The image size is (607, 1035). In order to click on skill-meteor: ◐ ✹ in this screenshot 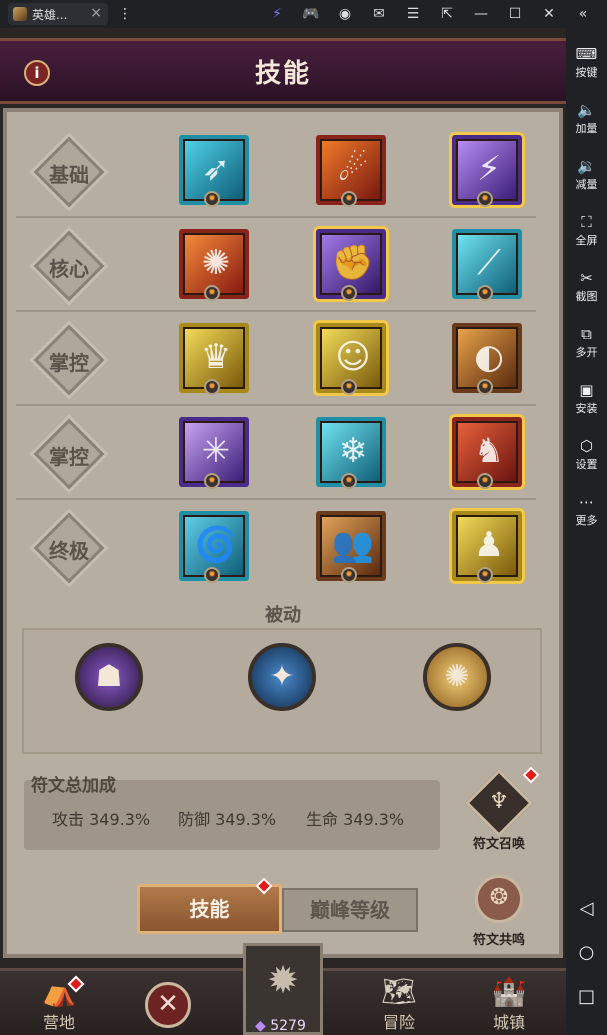, I will do `click(487, 359)`.